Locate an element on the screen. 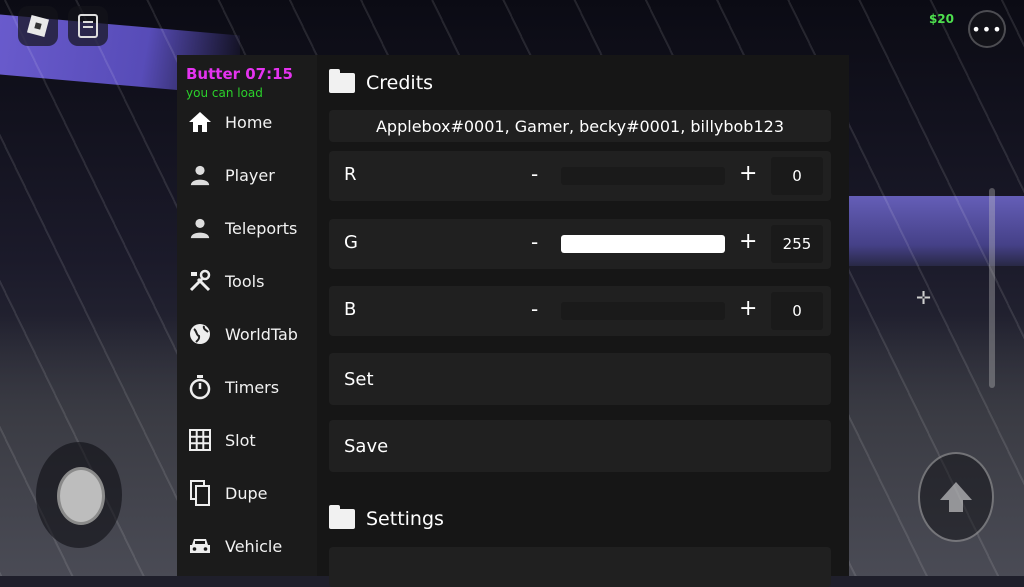 This screenshot has width=1024, height=587. sidebar-item-vehicle: Vehicle is located at coordinates (249, 546).